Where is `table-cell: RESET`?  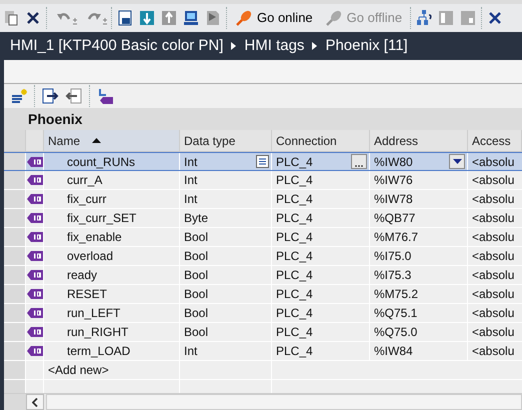
table-cell: RESET is located at coordinates (112, 294).